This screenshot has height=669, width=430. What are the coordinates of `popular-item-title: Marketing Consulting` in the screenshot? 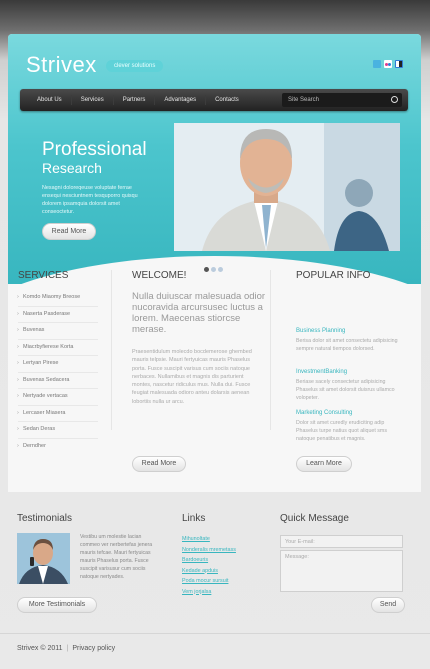 It's located at (348, 413).